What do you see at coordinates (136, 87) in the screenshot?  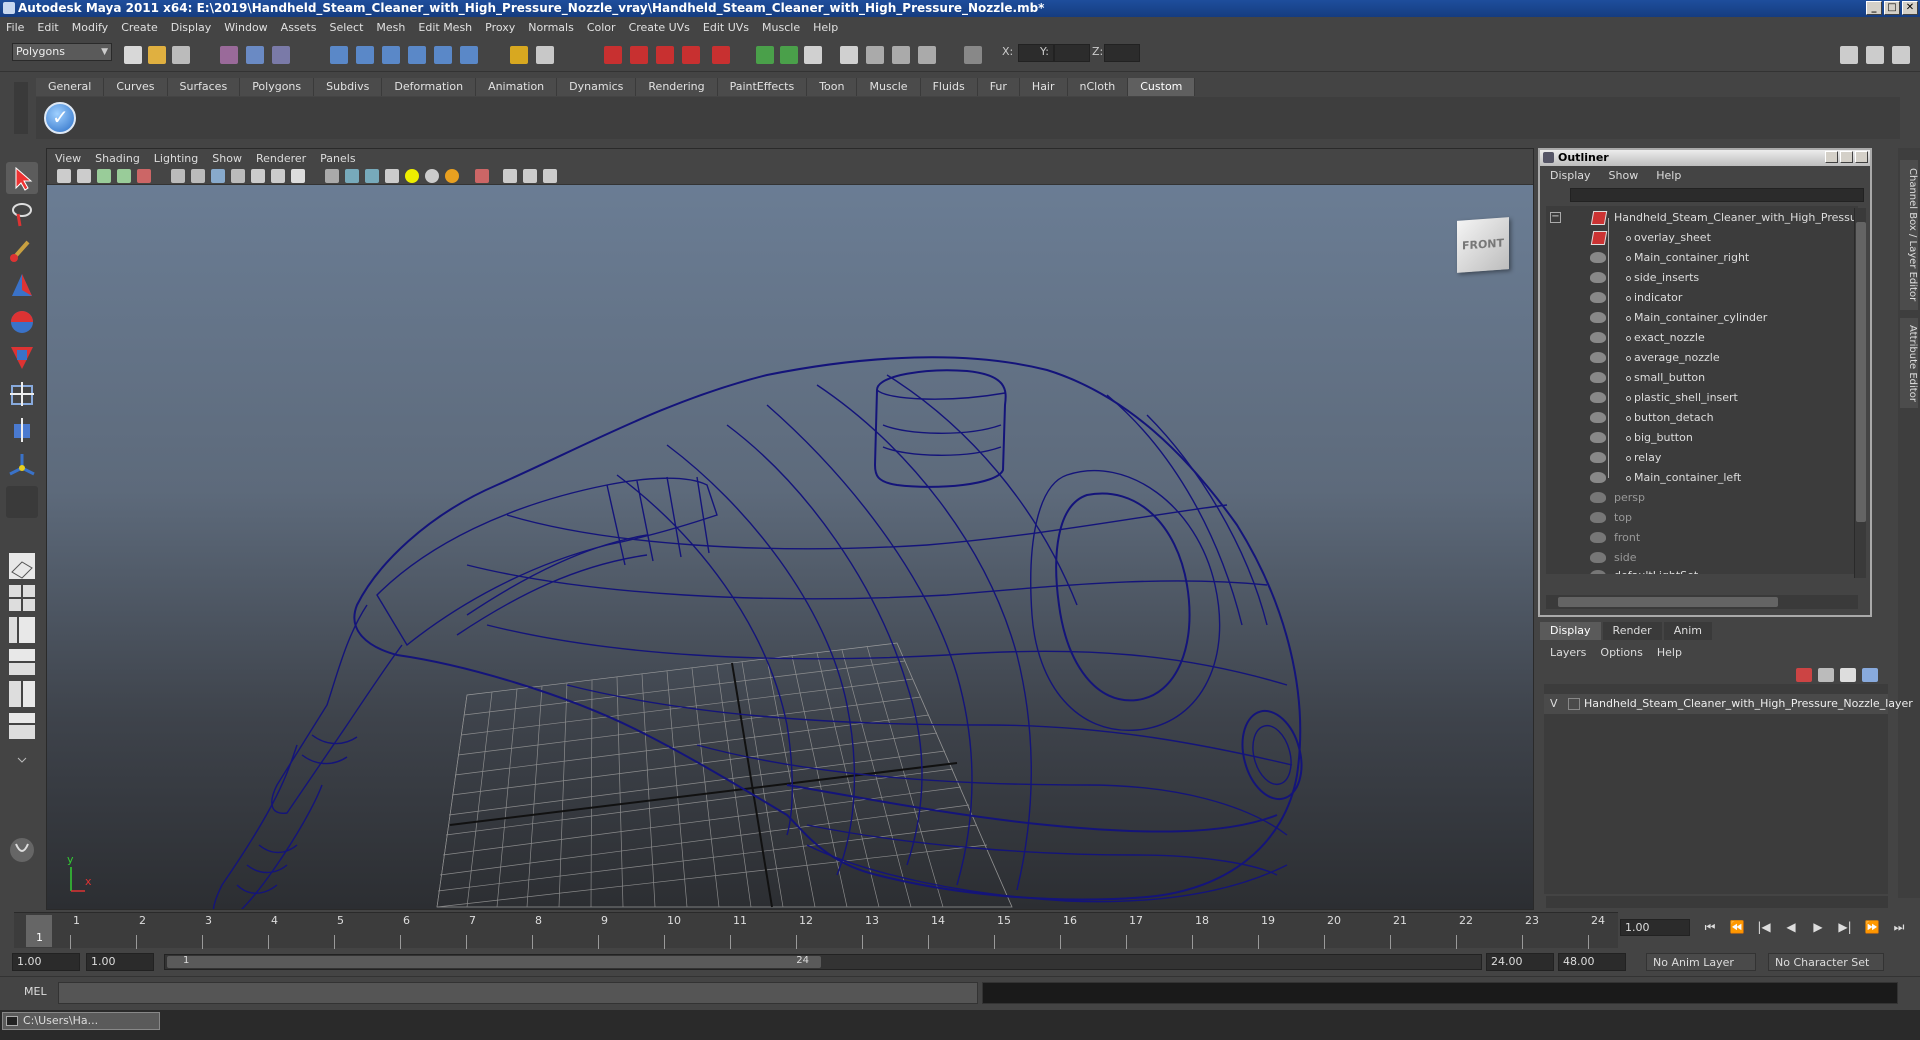 I see `tab-curves: Curves` at bounding box center [136, 87].